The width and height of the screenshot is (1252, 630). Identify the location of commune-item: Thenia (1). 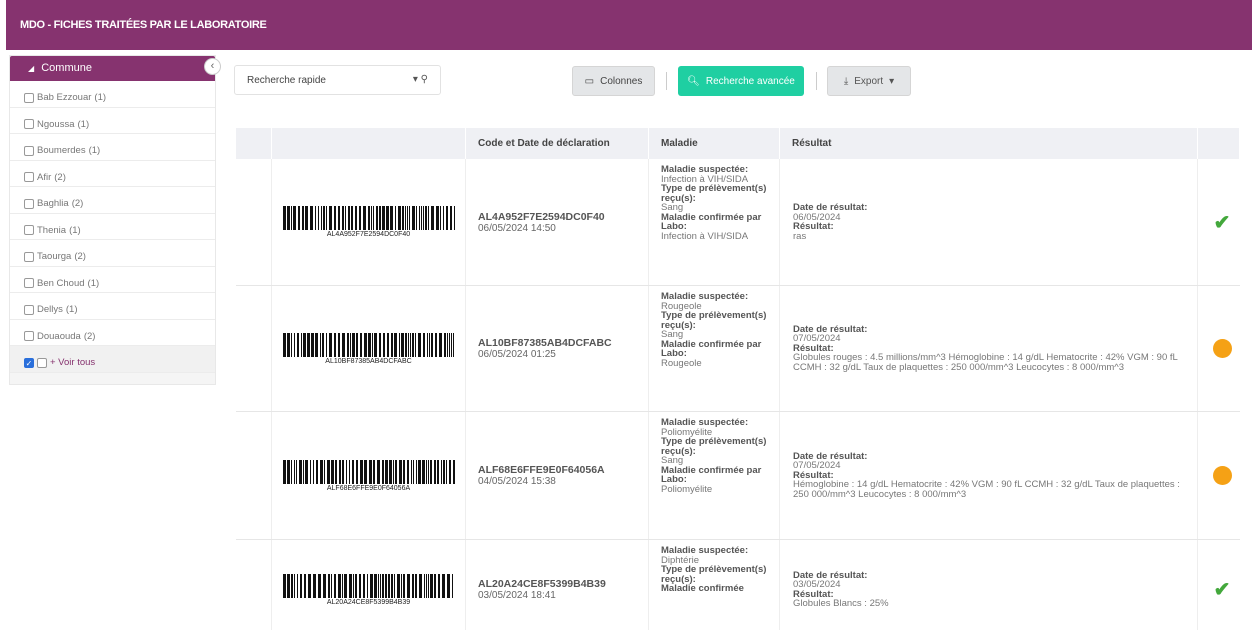
(112, 227).